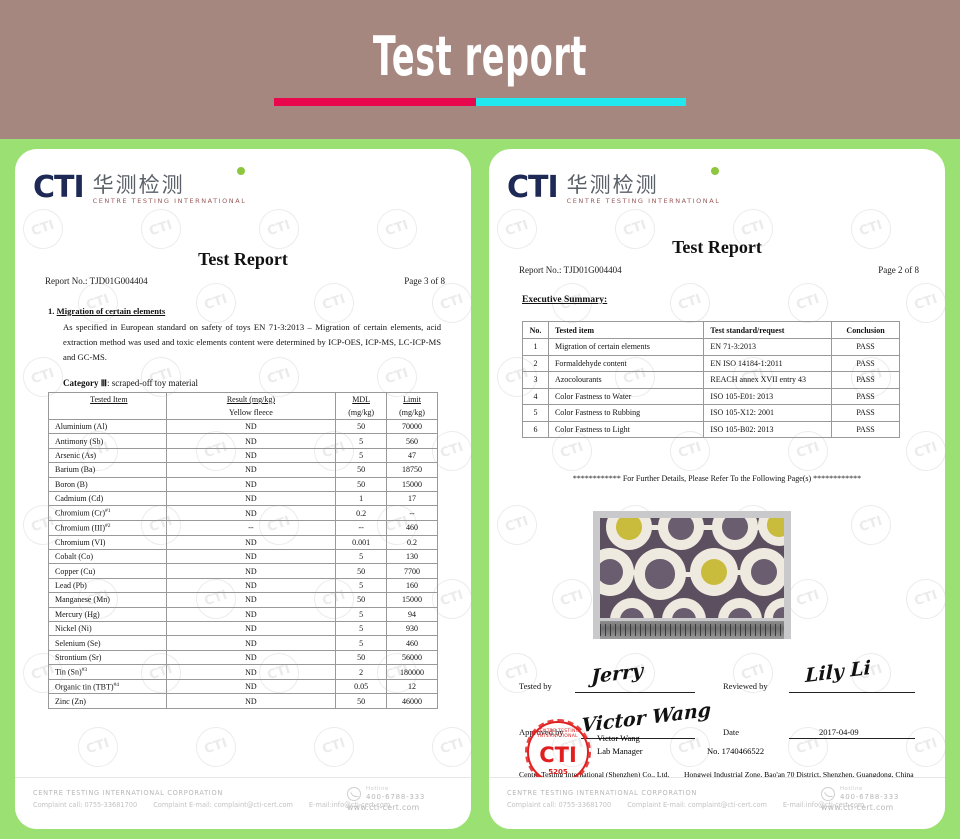 The height and width of the screenshot is (839, 960). I want to click on cell-item: Nickel (Ni), so click(107, 628).